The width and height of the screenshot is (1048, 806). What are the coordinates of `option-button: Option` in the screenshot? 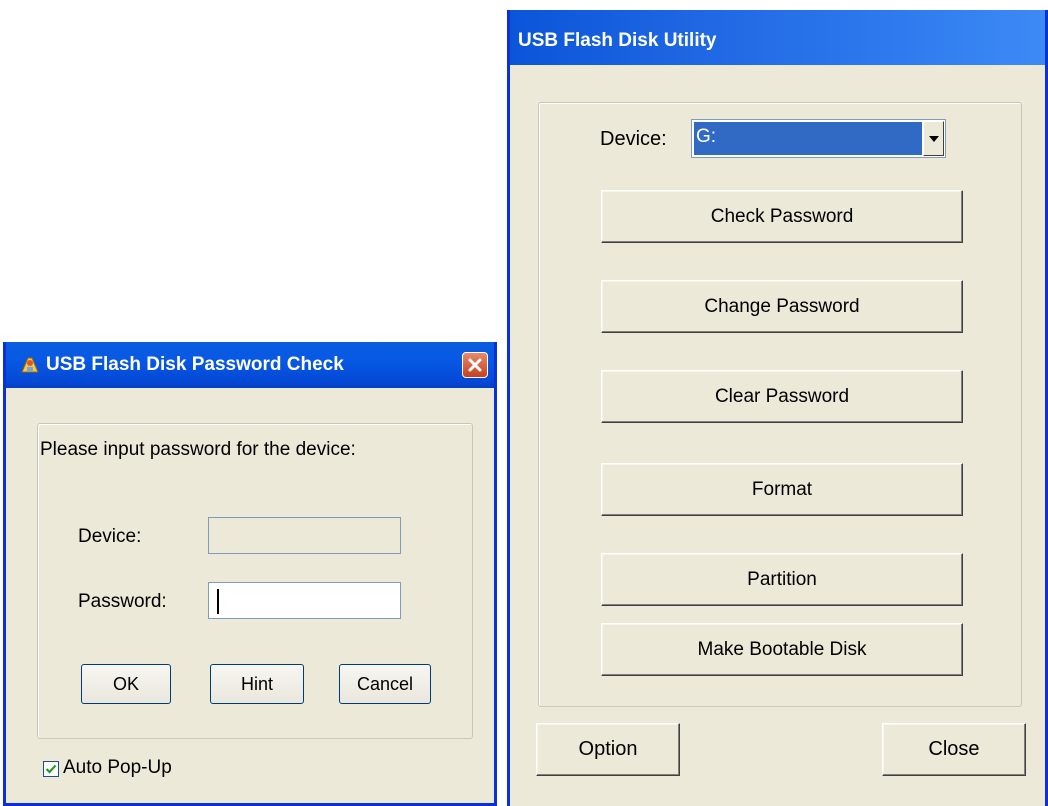 It's located at (608, 749).